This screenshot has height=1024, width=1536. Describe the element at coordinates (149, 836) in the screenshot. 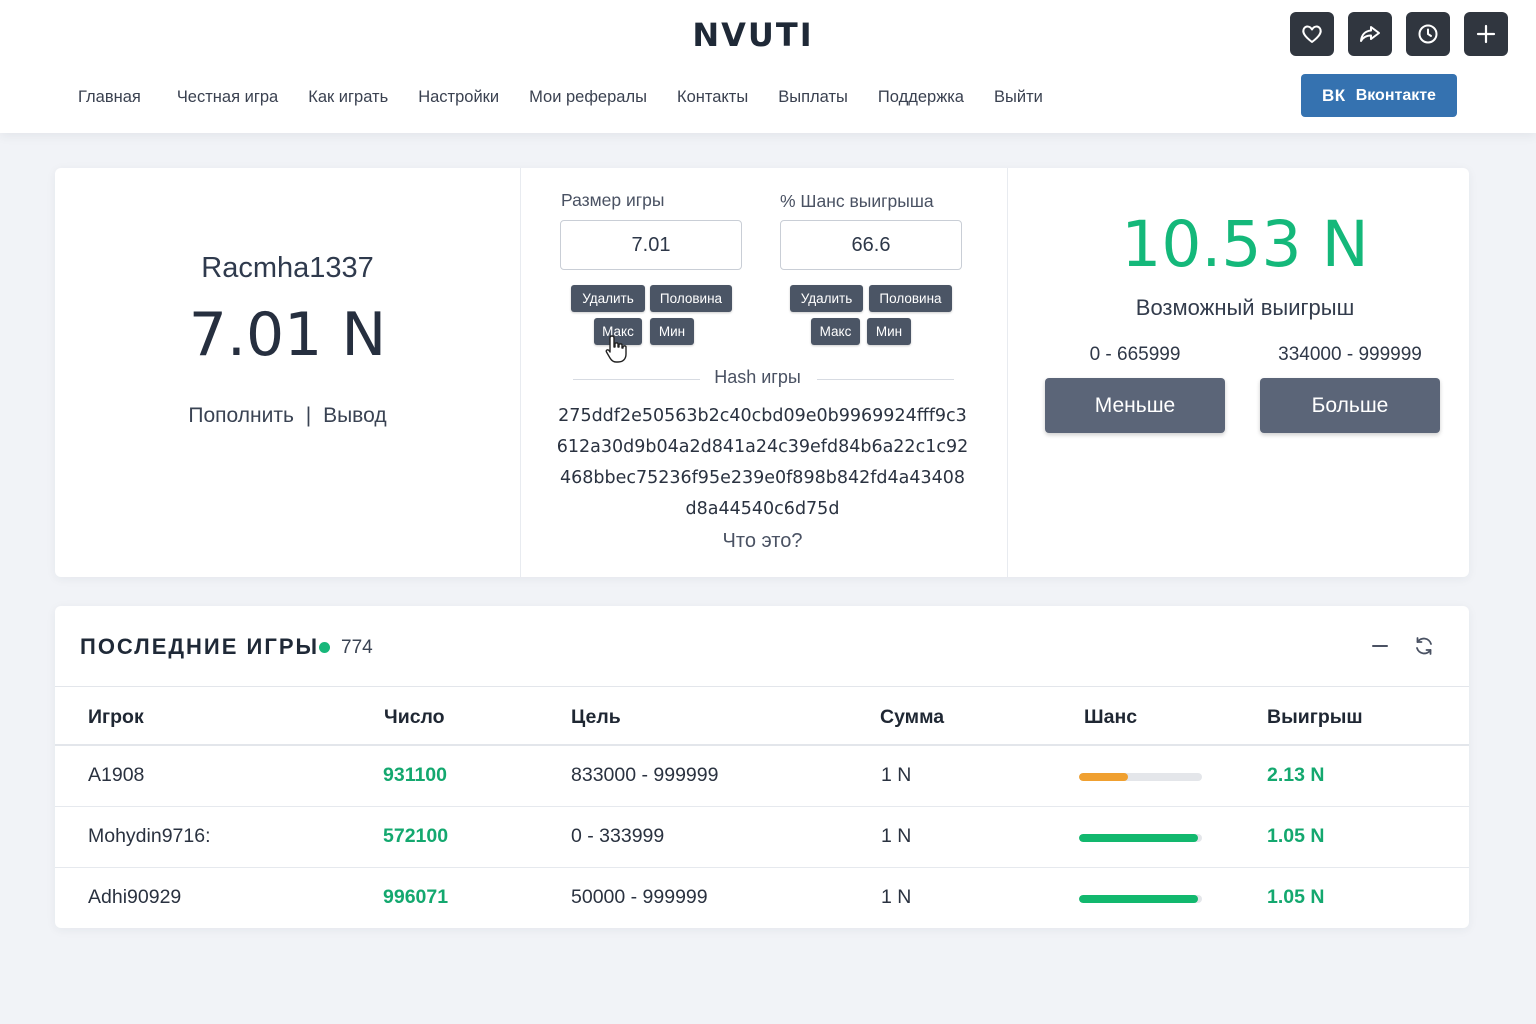

I see `cell-player: Mohydin9716:` at that location.